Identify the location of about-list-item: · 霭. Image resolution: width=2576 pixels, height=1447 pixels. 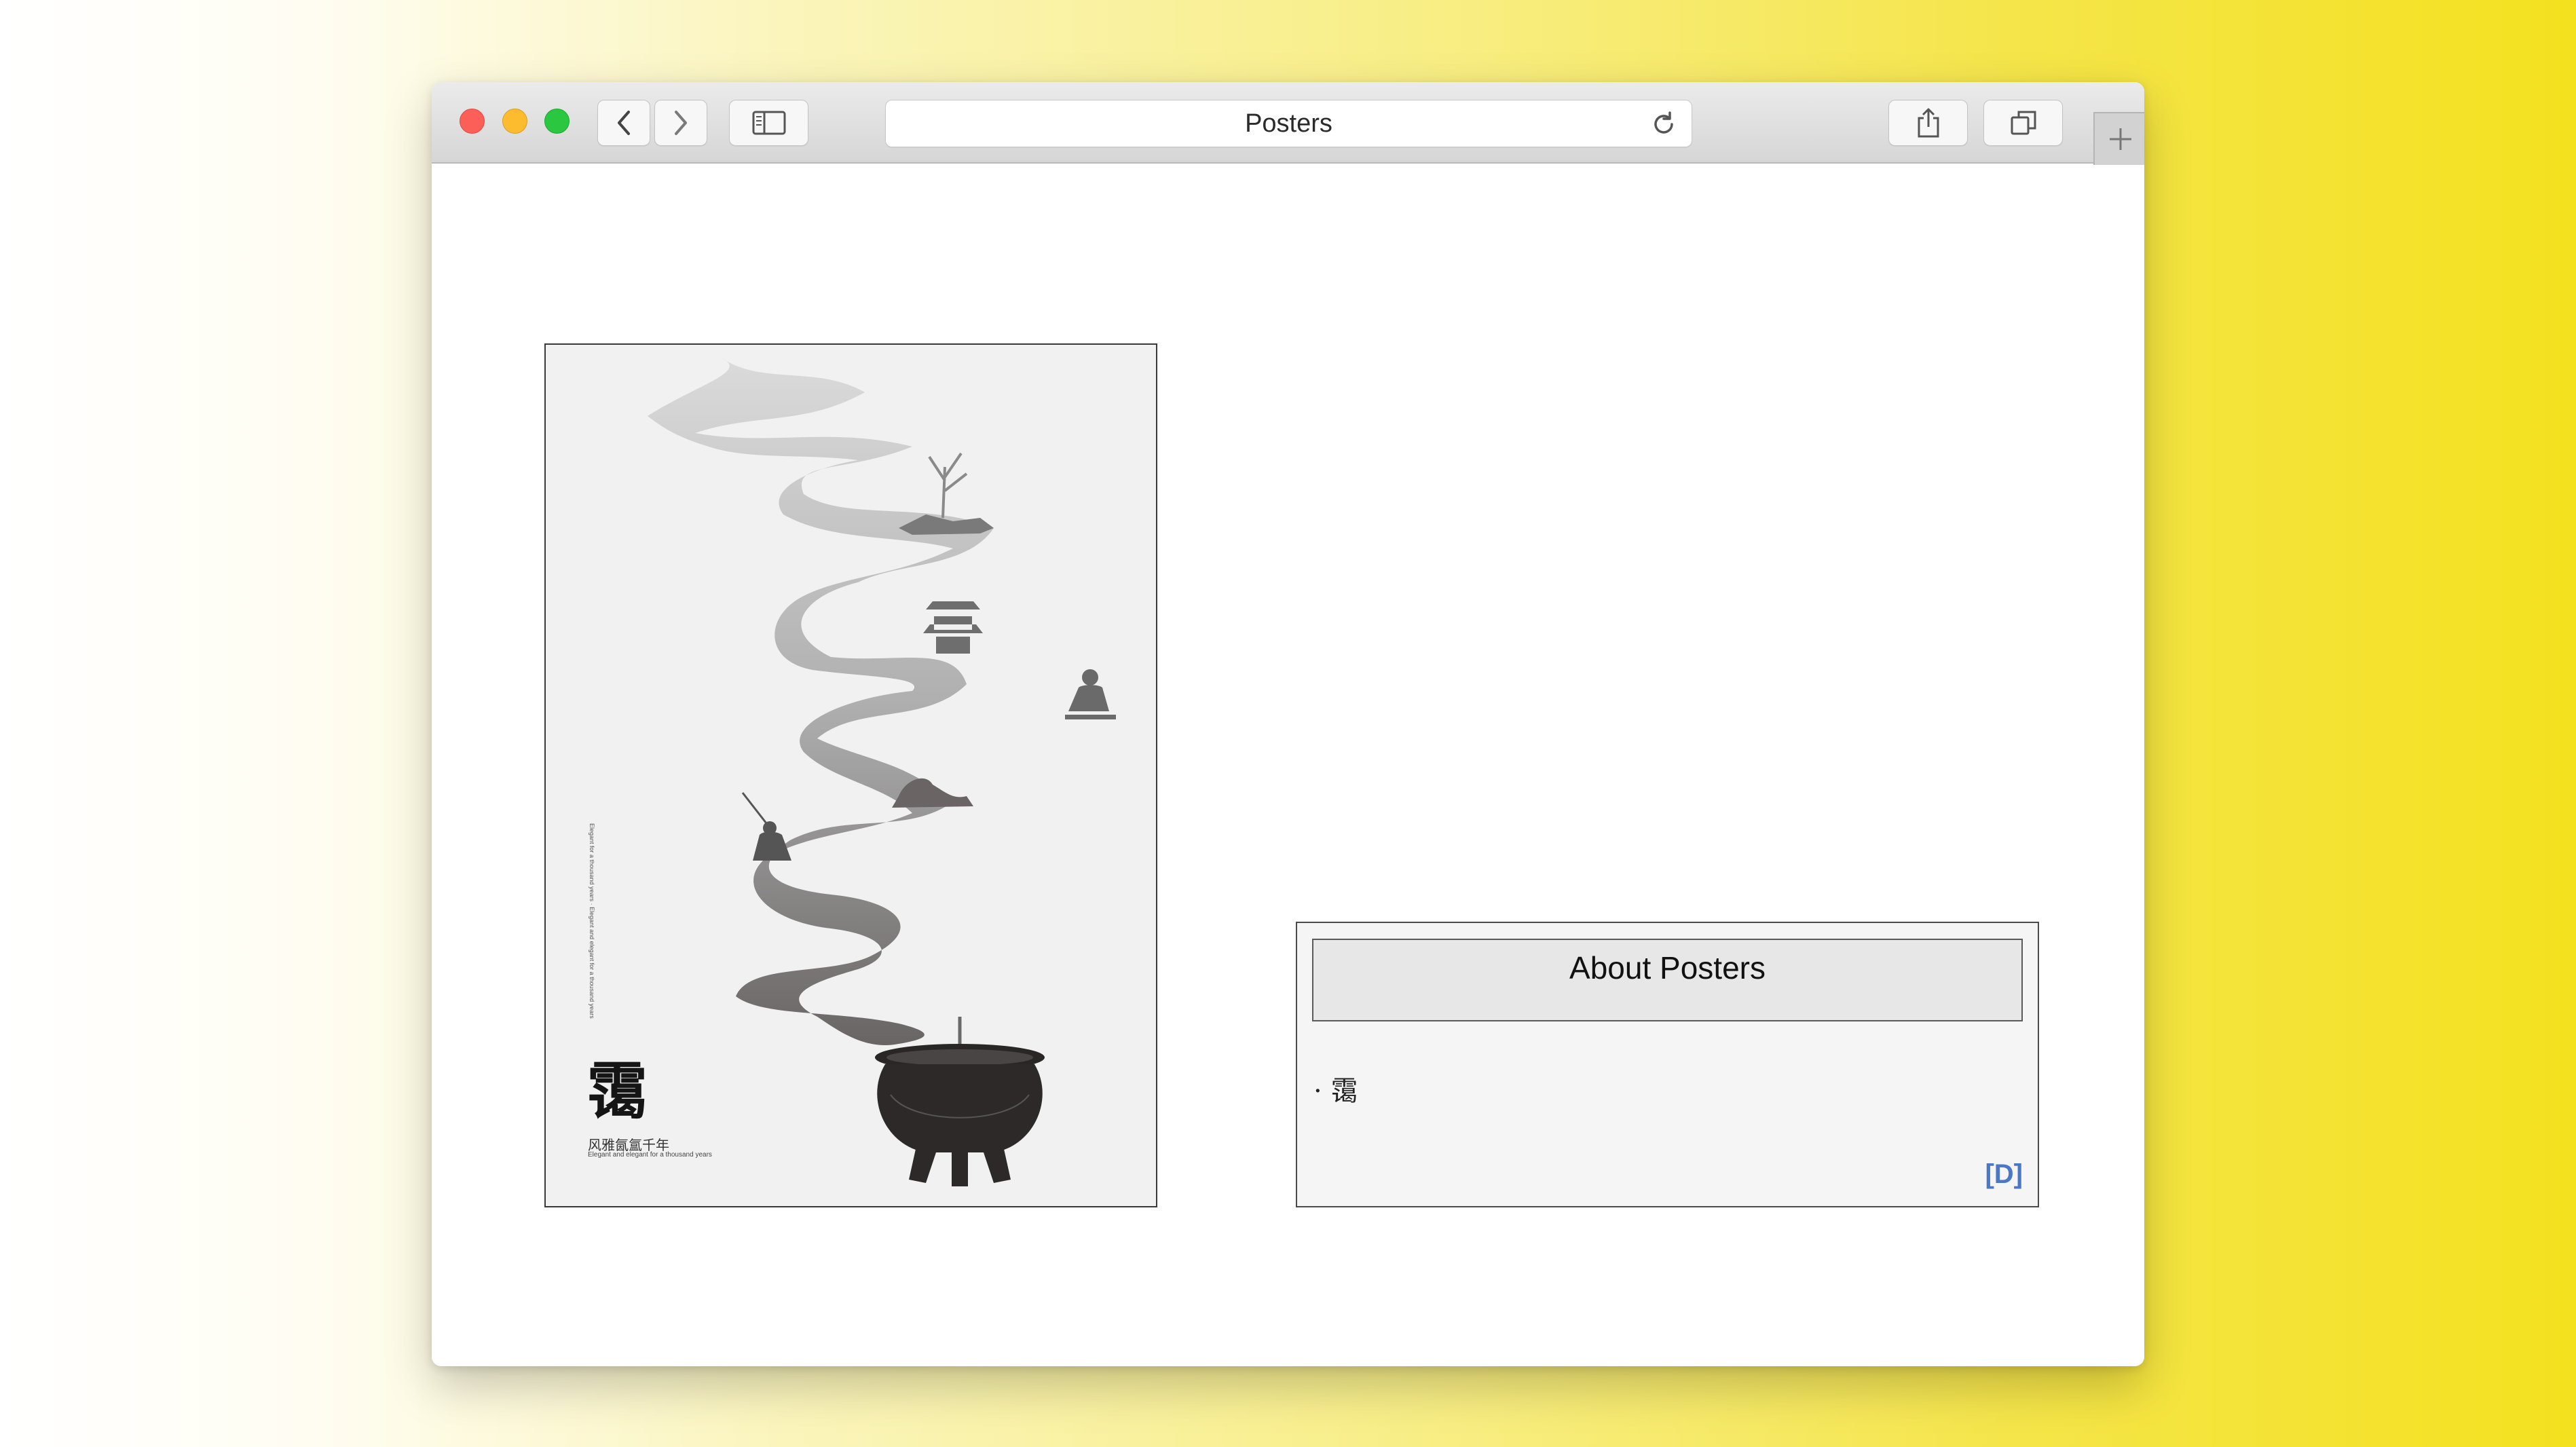
(1336, 1088).